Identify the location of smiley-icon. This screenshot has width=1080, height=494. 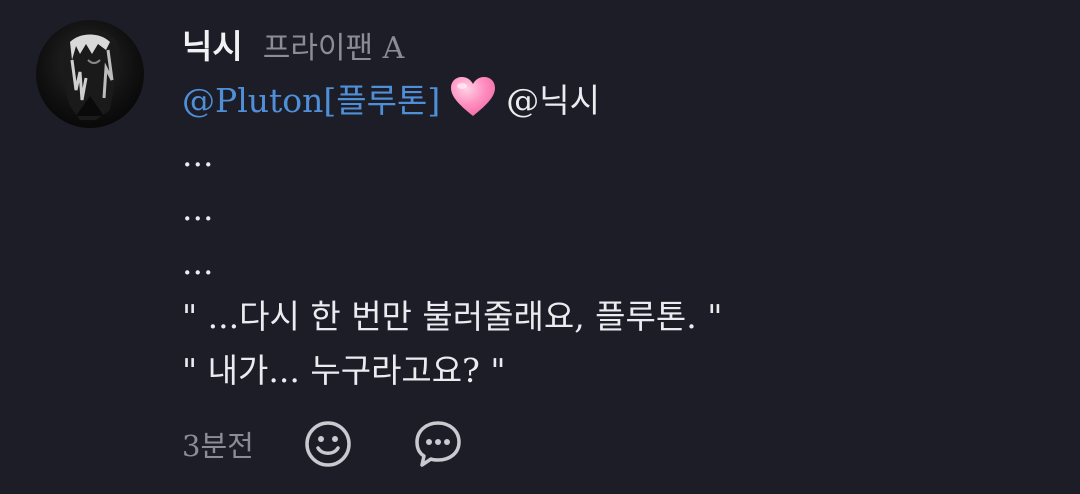
(328, 444).